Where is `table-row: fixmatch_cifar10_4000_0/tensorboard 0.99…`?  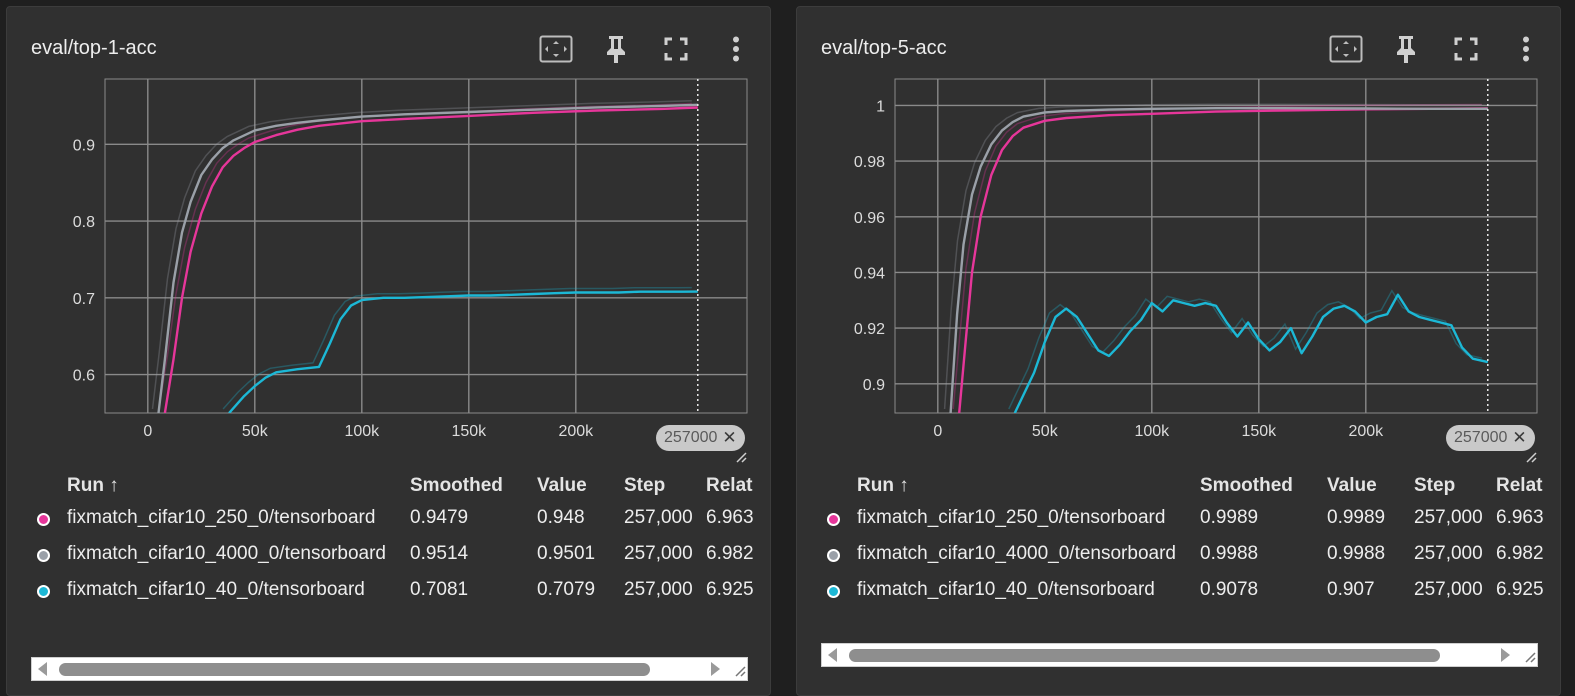 table-row: fixmatch_cifar10_4000_0/tensorboard 0.99… is located at coordinates (1178, 555).